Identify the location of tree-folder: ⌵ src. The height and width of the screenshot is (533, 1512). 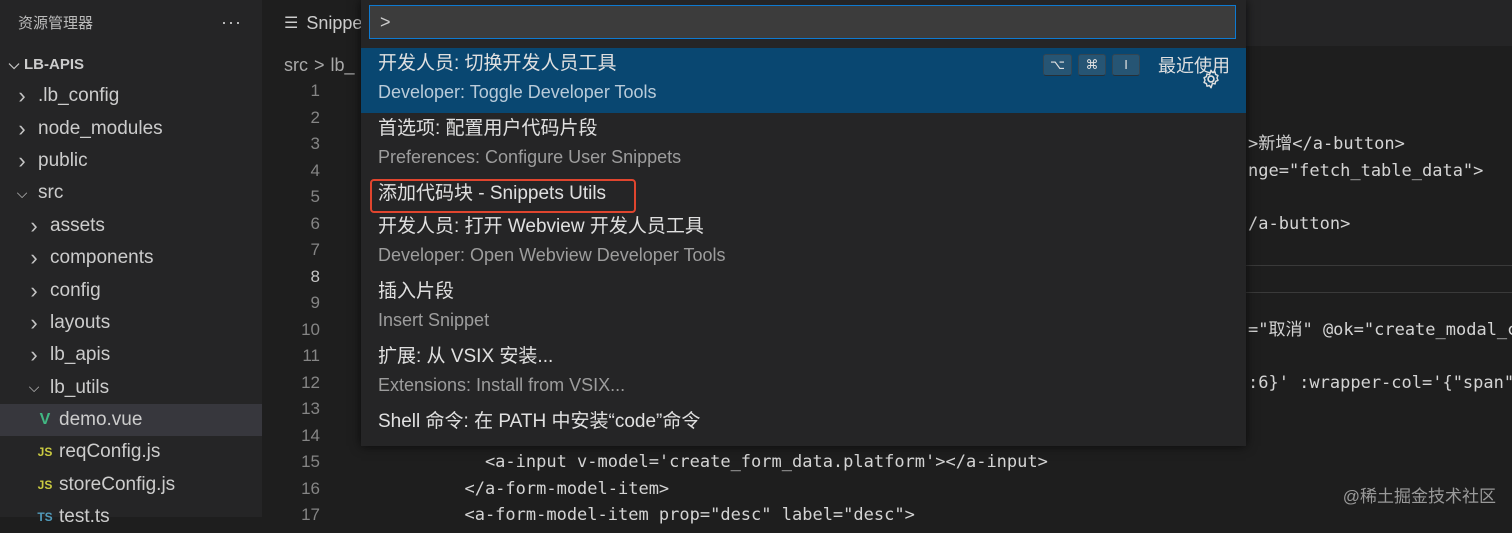
(131, 193).